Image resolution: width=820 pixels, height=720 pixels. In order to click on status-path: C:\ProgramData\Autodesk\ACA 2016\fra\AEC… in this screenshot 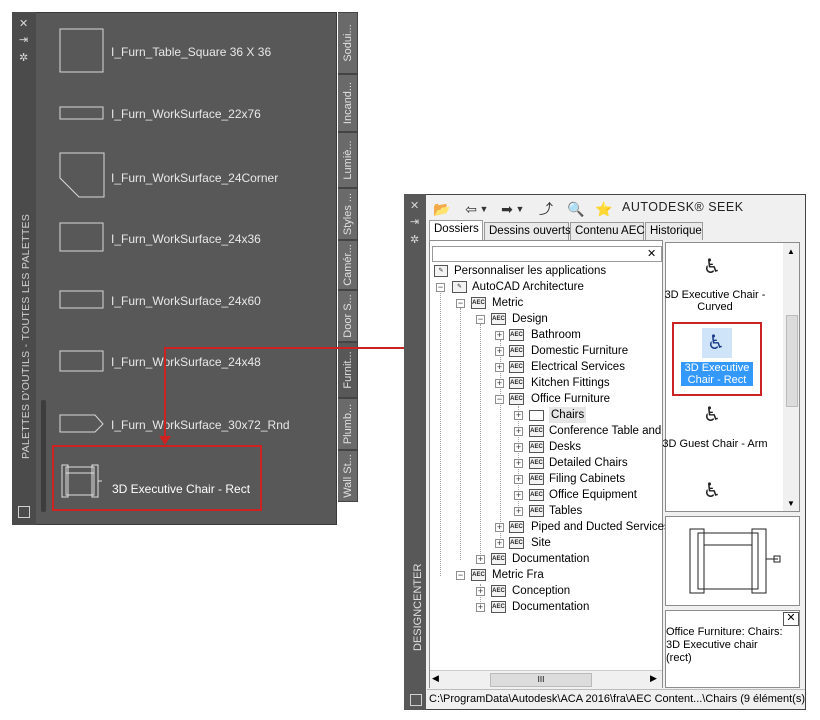, I will do `click(617, 699)`.